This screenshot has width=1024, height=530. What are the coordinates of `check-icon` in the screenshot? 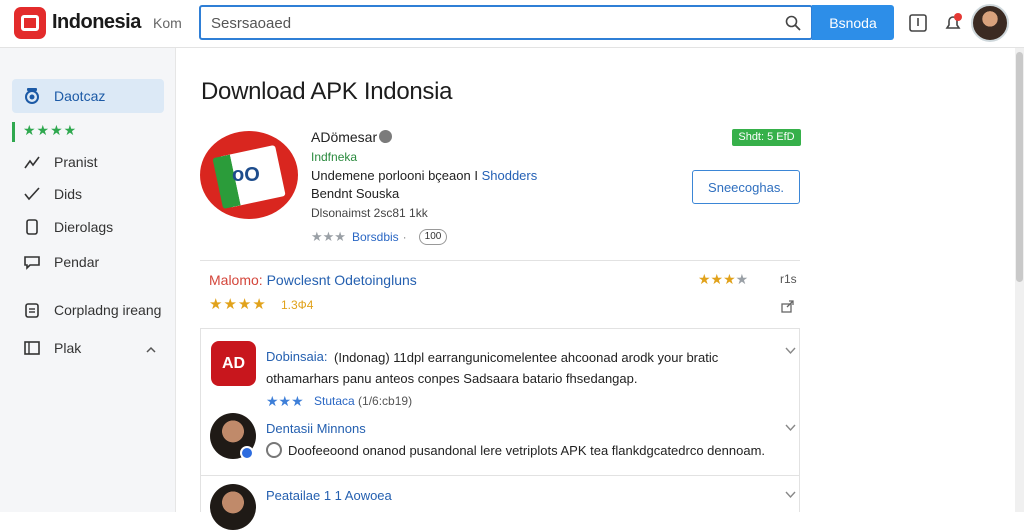 It's located at (32, 194).